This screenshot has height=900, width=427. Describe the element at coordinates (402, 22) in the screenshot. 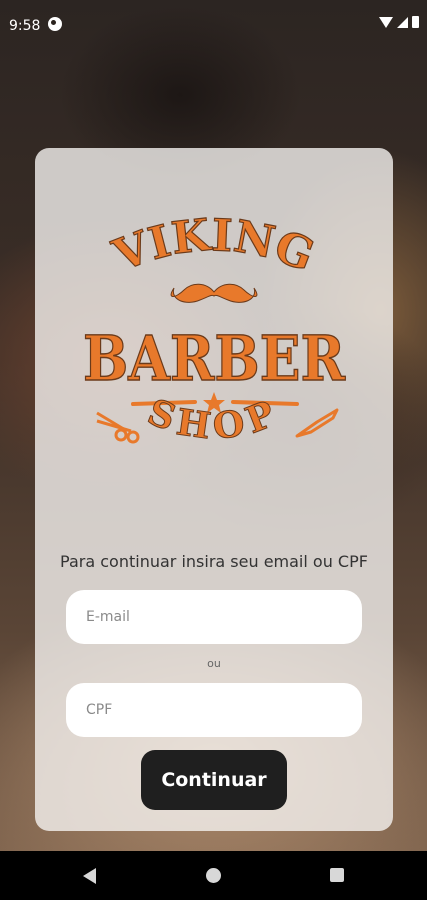

I see `signal-icon` at that location.